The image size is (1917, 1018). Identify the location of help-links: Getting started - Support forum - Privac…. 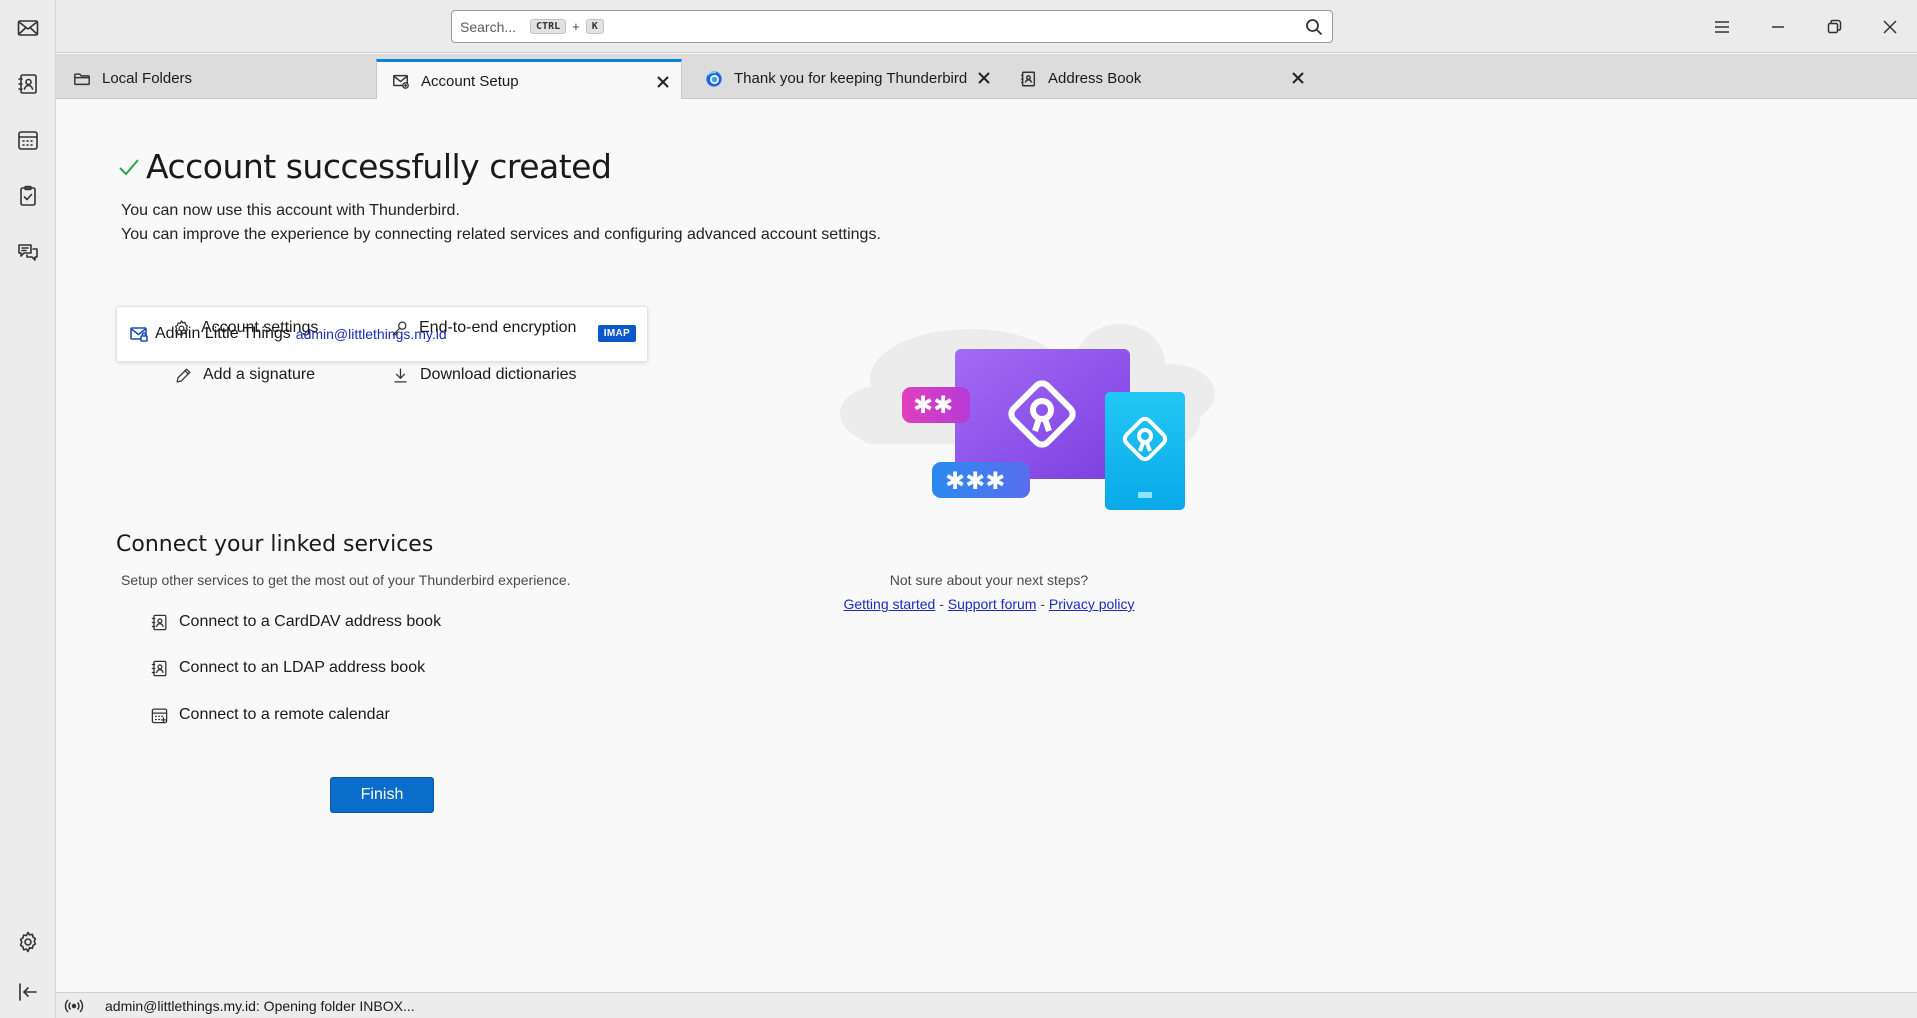
(989, 604).